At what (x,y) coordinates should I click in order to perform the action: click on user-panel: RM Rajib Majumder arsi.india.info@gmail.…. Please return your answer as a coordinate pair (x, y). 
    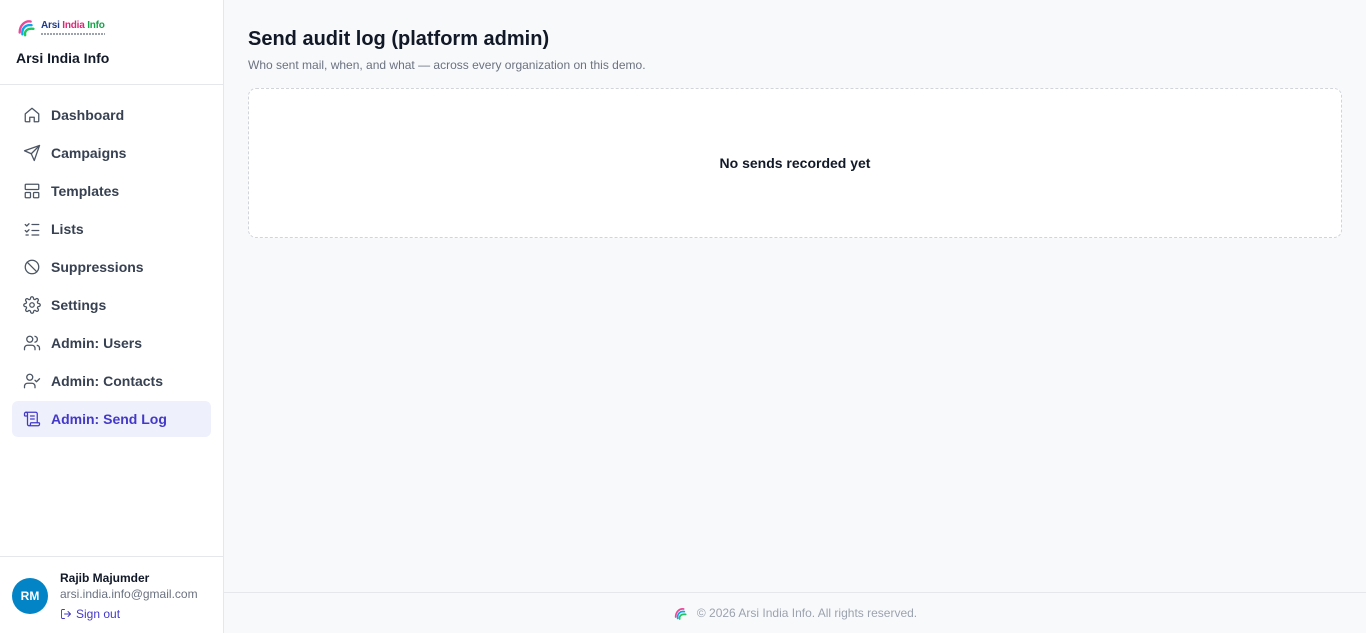
    Looking at the image, I should click on (111, 594).